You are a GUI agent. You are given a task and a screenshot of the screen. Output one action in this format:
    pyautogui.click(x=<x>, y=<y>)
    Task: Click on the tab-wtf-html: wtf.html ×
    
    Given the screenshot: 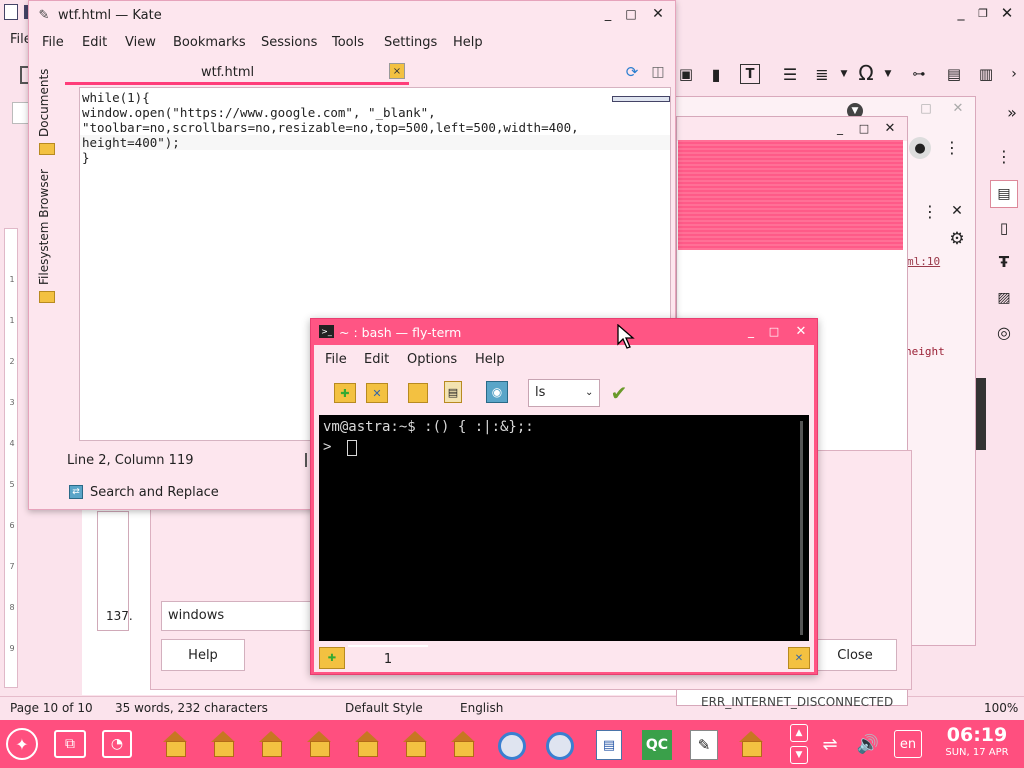 What is the action you would take?
    pyautogui.click(x=237, y=73)
    